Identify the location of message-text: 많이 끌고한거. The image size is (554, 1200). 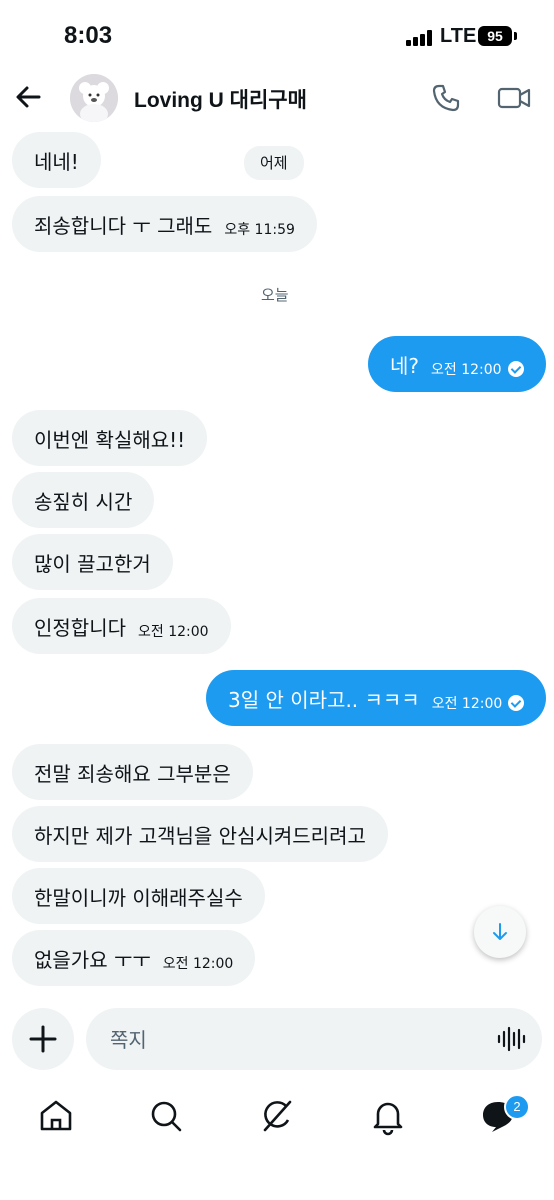
(92, 563).